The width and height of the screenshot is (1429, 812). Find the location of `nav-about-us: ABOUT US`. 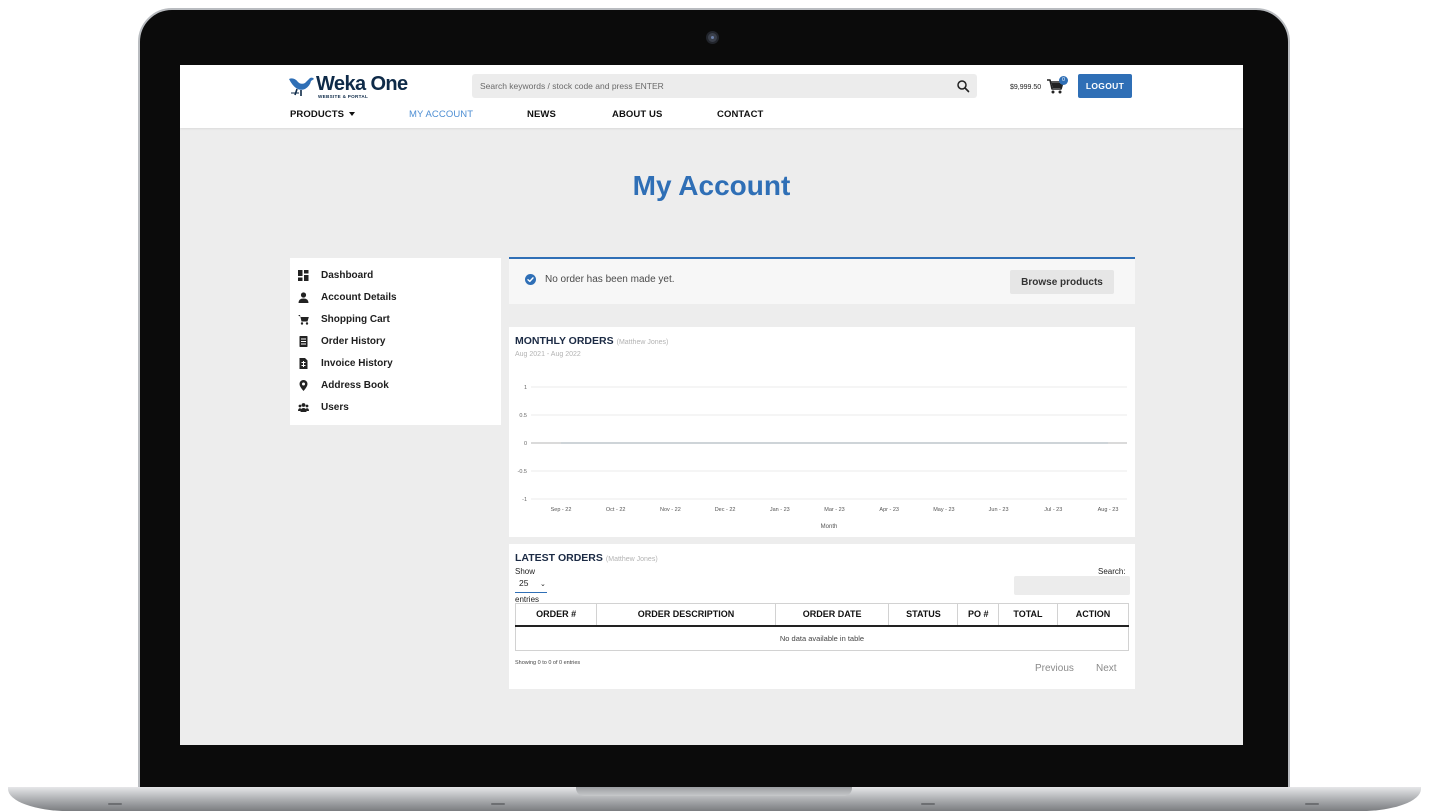

nav-about-us: ABOUT US is located at coordinates (637, 114).